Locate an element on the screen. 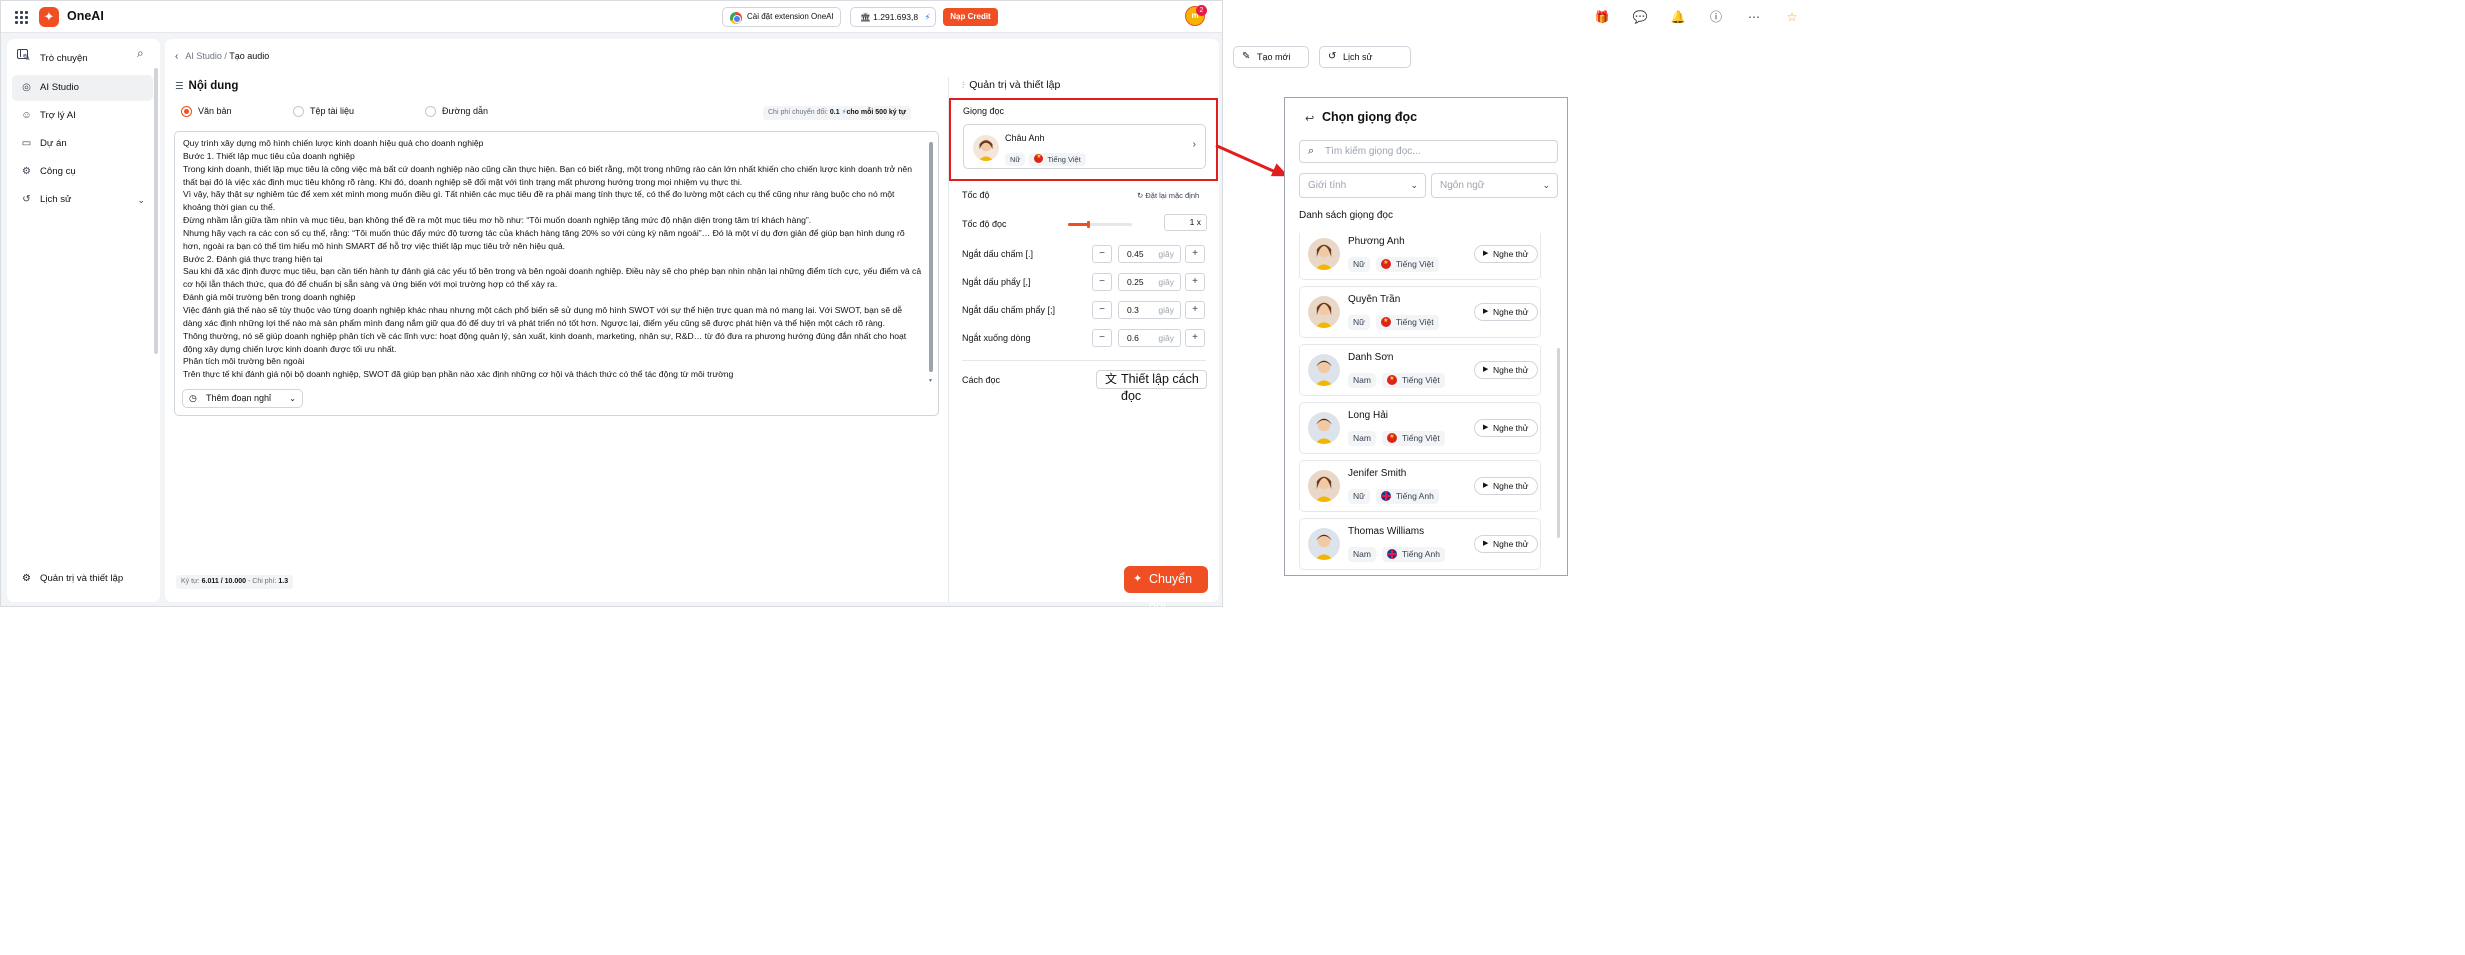 This screenshot has height=955, width=2465. speed-slider-fill is located at coordinates (1079, 224).